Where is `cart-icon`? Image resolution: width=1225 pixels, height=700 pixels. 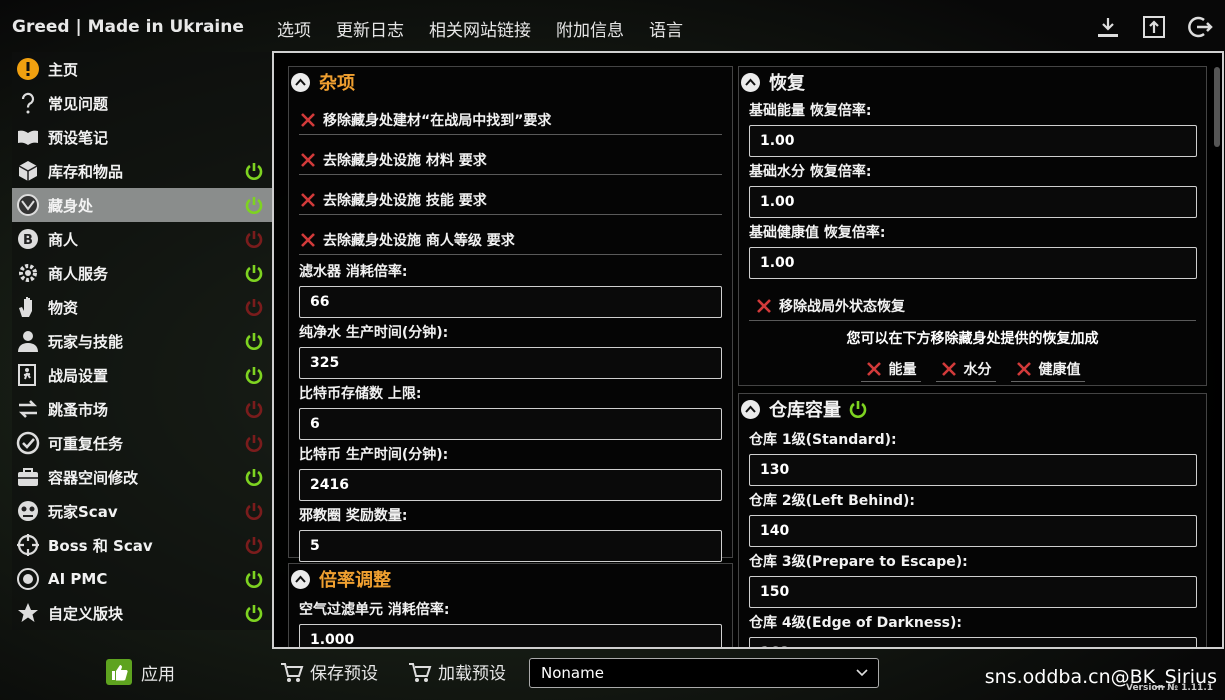 cart-icon is located at coordinates (420, 672).